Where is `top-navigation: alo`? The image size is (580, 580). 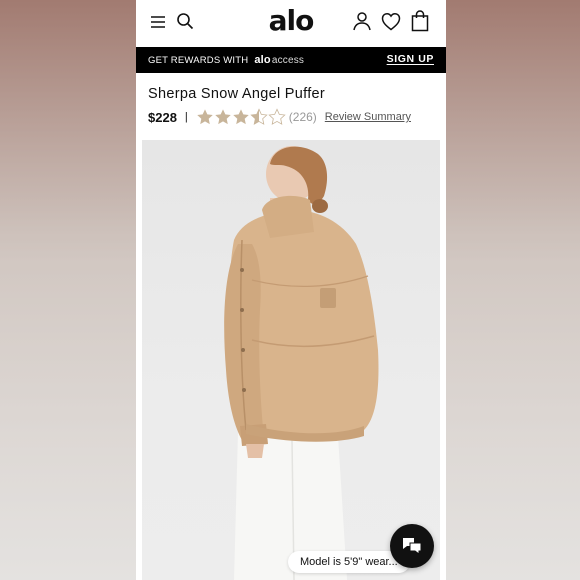 top-navigation: alo is located at coordinates (291, 23).